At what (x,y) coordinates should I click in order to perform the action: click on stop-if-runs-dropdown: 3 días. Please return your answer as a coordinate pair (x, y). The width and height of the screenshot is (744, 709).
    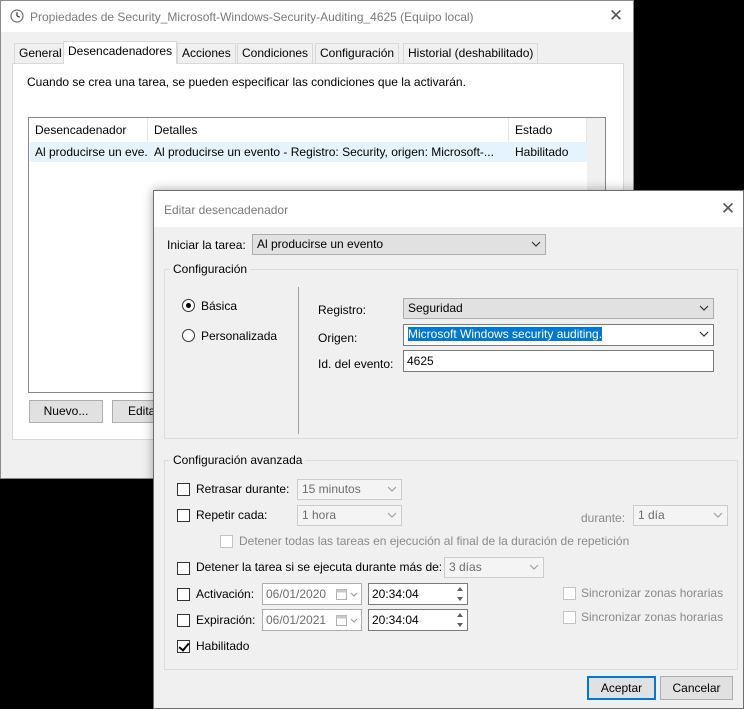
    Looking at the image, I should click on (494, 567).